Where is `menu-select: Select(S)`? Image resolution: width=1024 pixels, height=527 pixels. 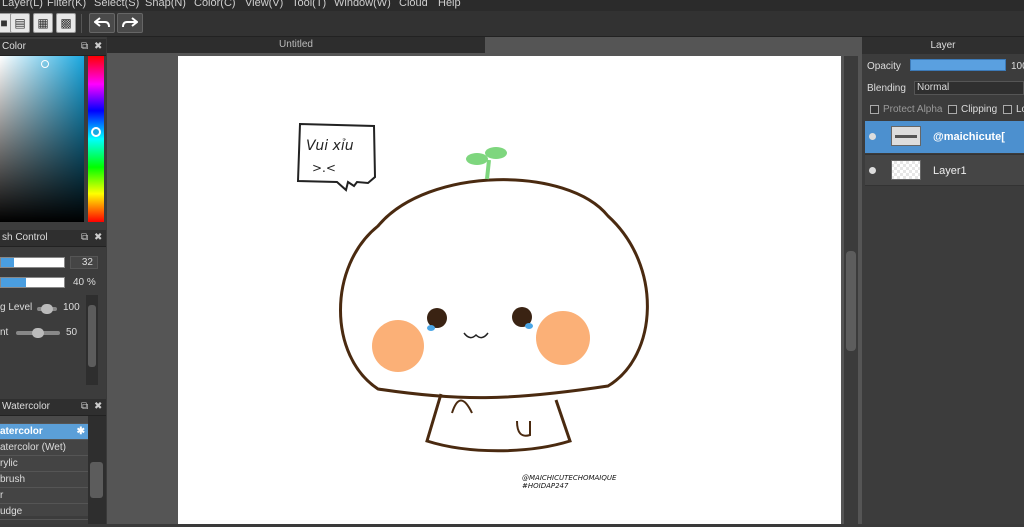 menu-select: Select(S) is located at coordinates (116, 4).